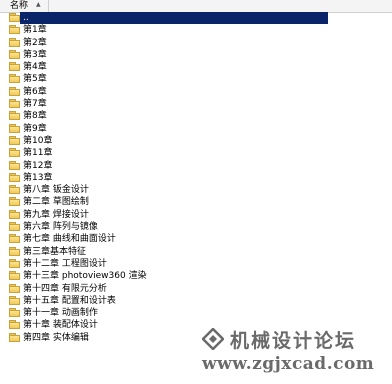 The width and height of the screenshot is (392, 384). What do you see at coordinates (38, 177) in the screenshot?
I see `folder-name: 第13章` at bounding box center [38, 177].